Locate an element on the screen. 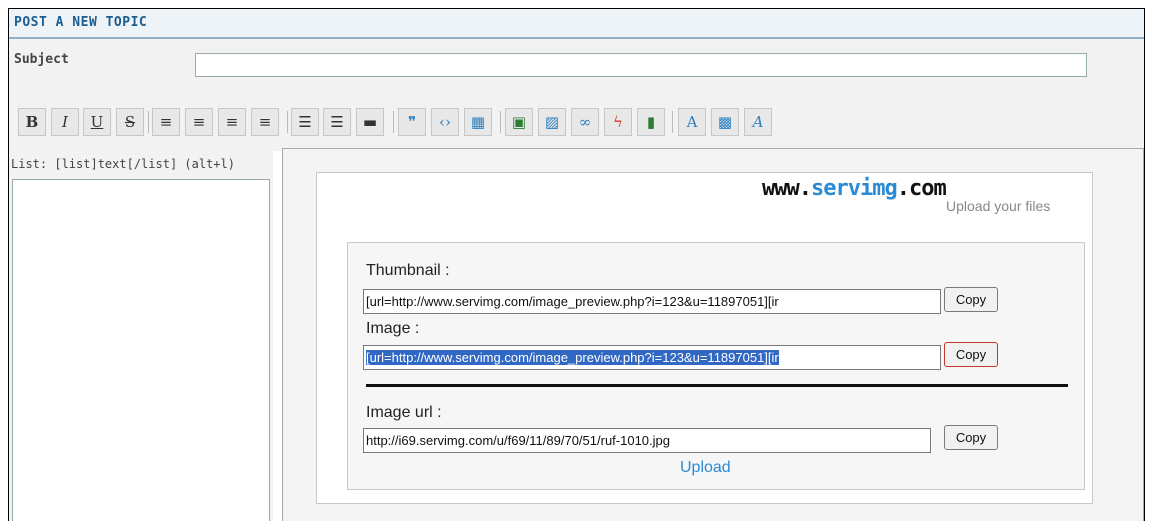 This screenshot has height=521, width=1153. strikethrough-button: S is located at coordinates (130, 122).